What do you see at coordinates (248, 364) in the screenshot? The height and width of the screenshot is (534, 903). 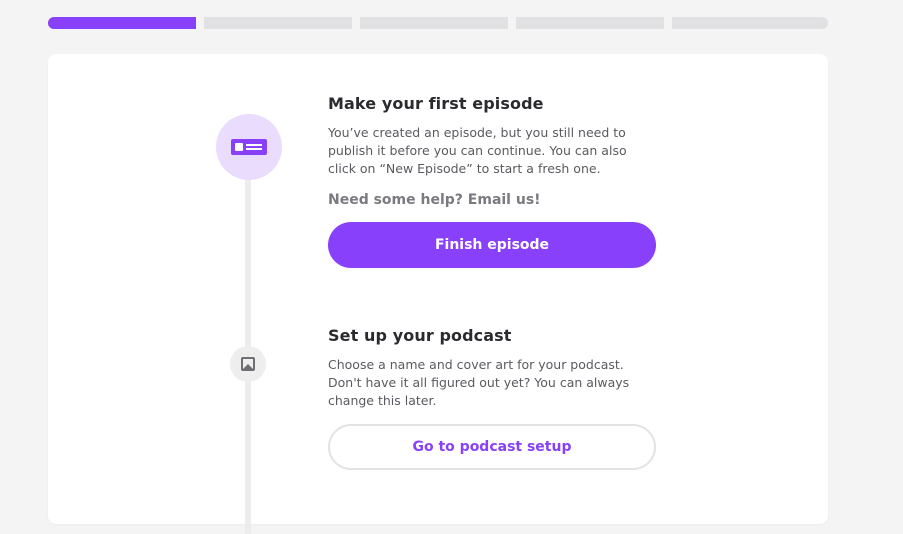 I see `image-icon` at bounding box center [248, 364].